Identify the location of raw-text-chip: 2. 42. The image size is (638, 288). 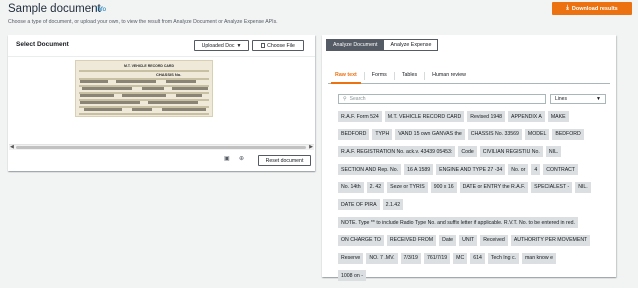
(375, 187).